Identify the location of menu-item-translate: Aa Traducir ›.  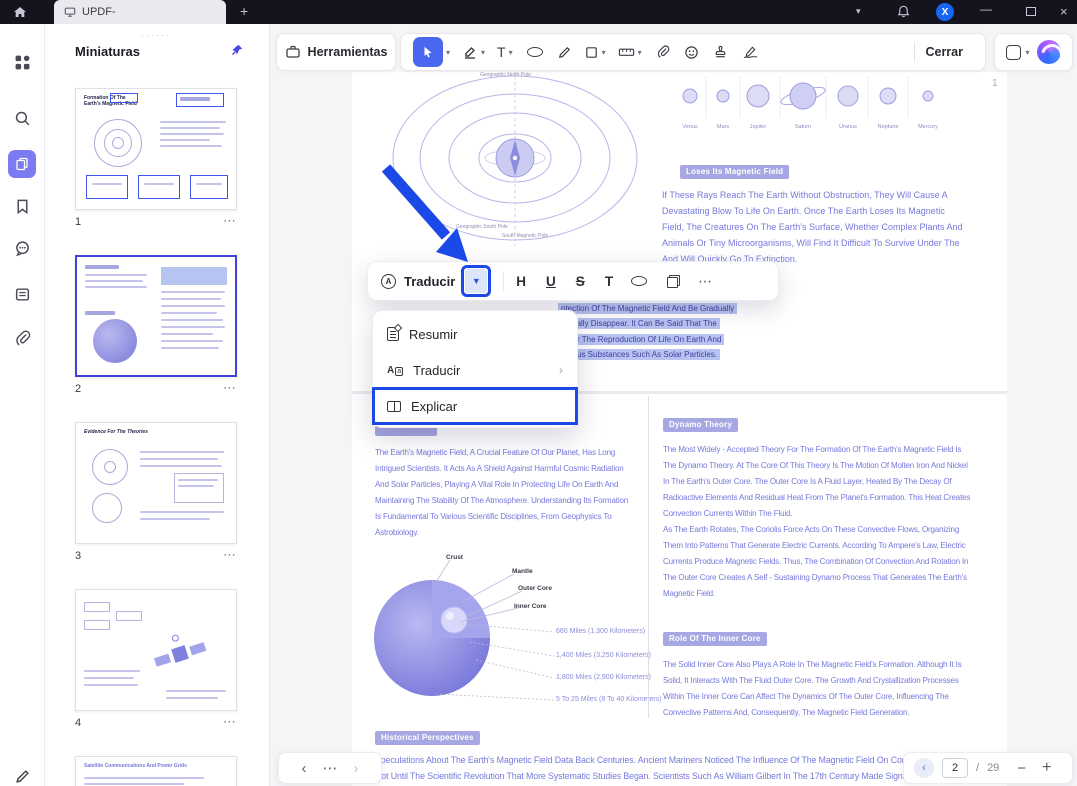
(475, 370).